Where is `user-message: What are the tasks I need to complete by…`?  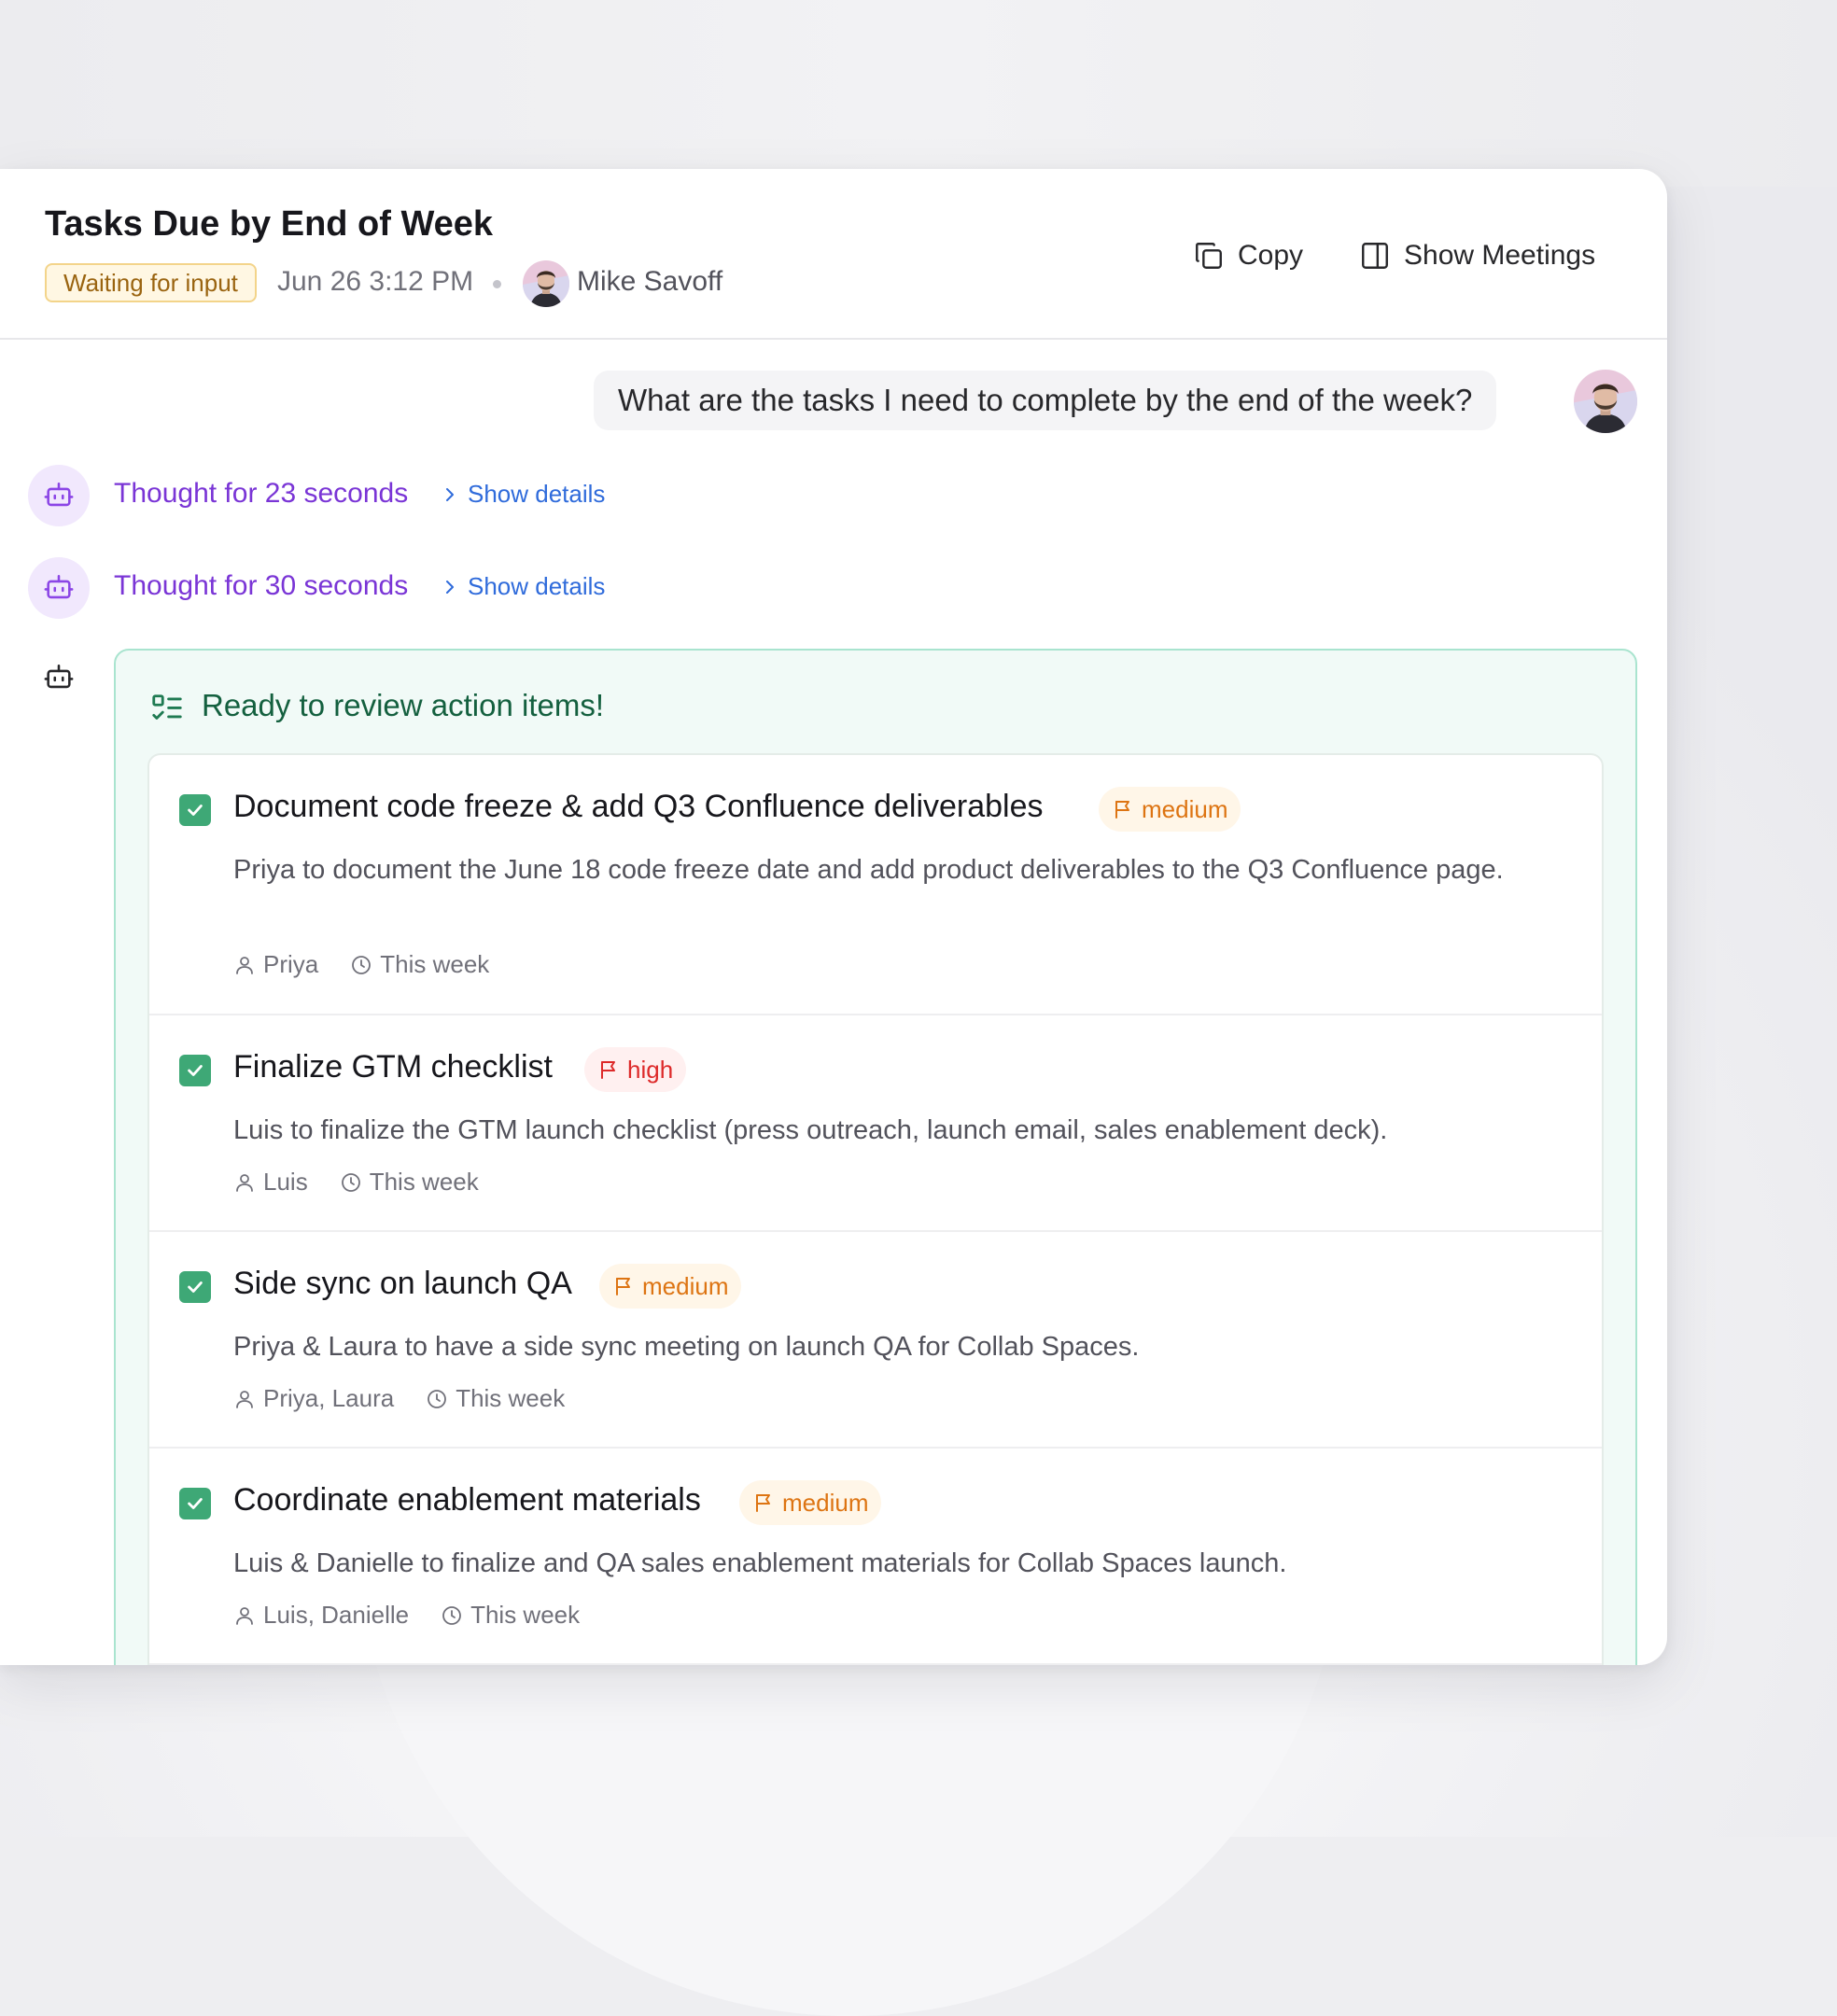
user-message: What are the tasks I need to complete by… is located at coordinates (1045, 400).